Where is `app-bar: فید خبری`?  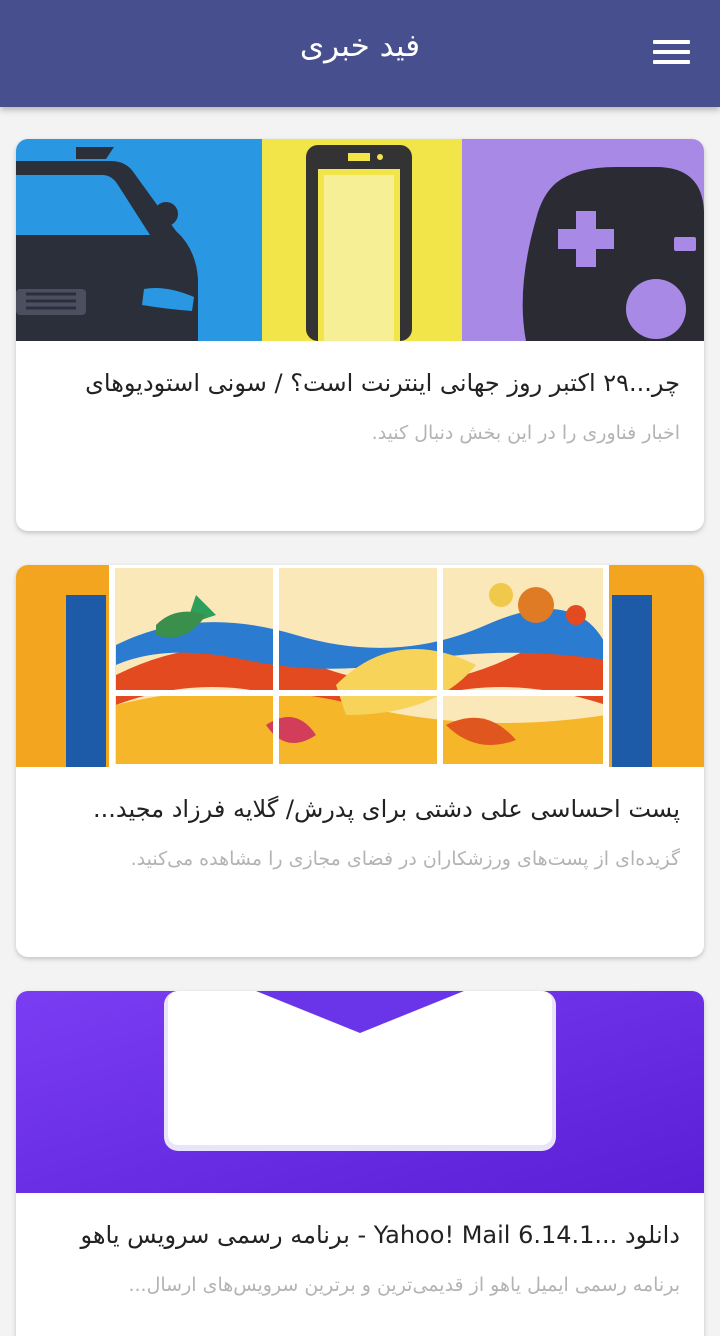
app-bar: فید خبری is located at coordinates (360, 53).